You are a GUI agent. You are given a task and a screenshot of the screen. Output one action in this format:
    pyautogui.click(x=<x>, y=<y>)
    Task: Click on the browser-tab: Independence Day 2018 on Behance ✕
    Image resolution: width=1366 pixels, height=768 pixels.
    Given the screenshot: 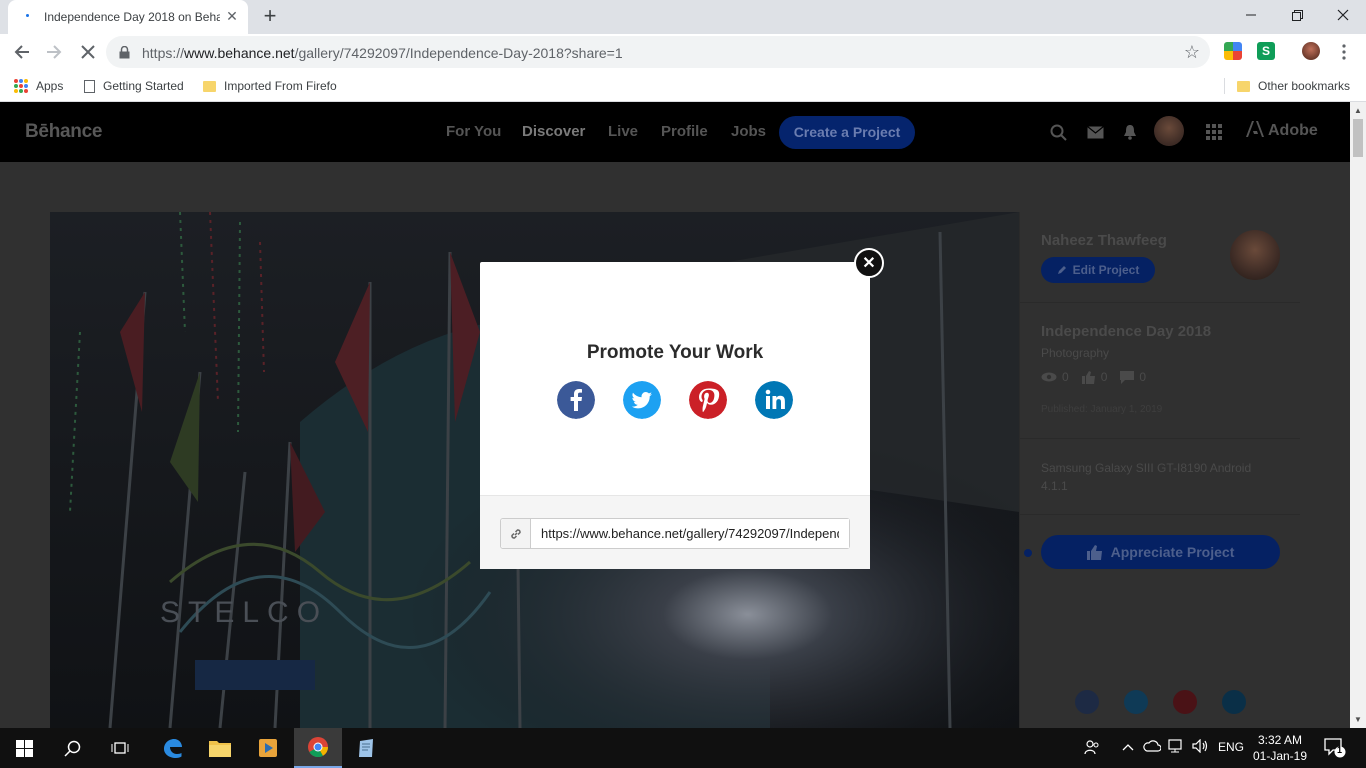 What is the action you would take?
    pyautogui.click(x=128, y=17)
    